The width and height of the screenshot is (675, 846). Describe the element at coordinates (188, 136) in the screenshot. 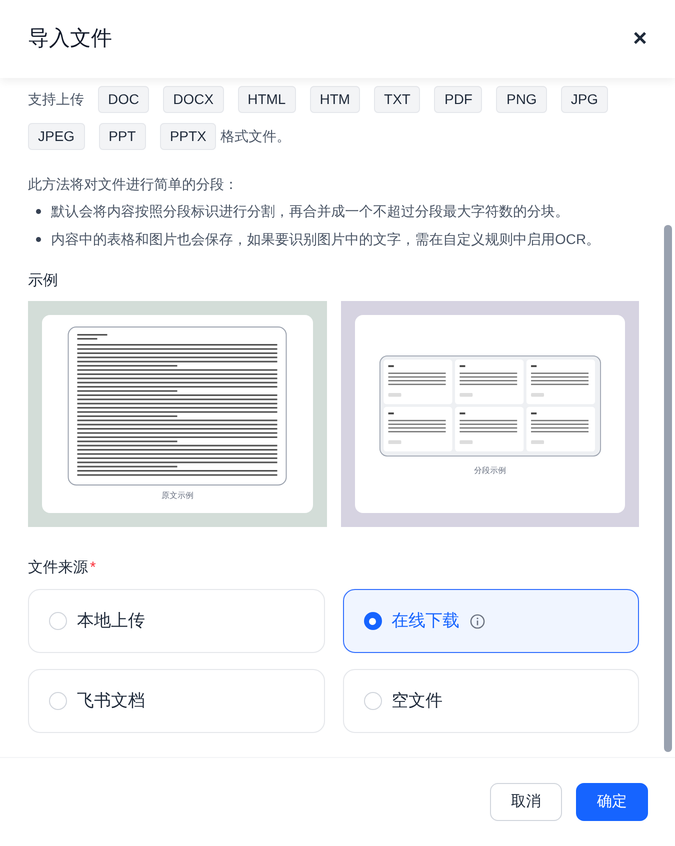

I see `format-tag: PPTX` at that location.